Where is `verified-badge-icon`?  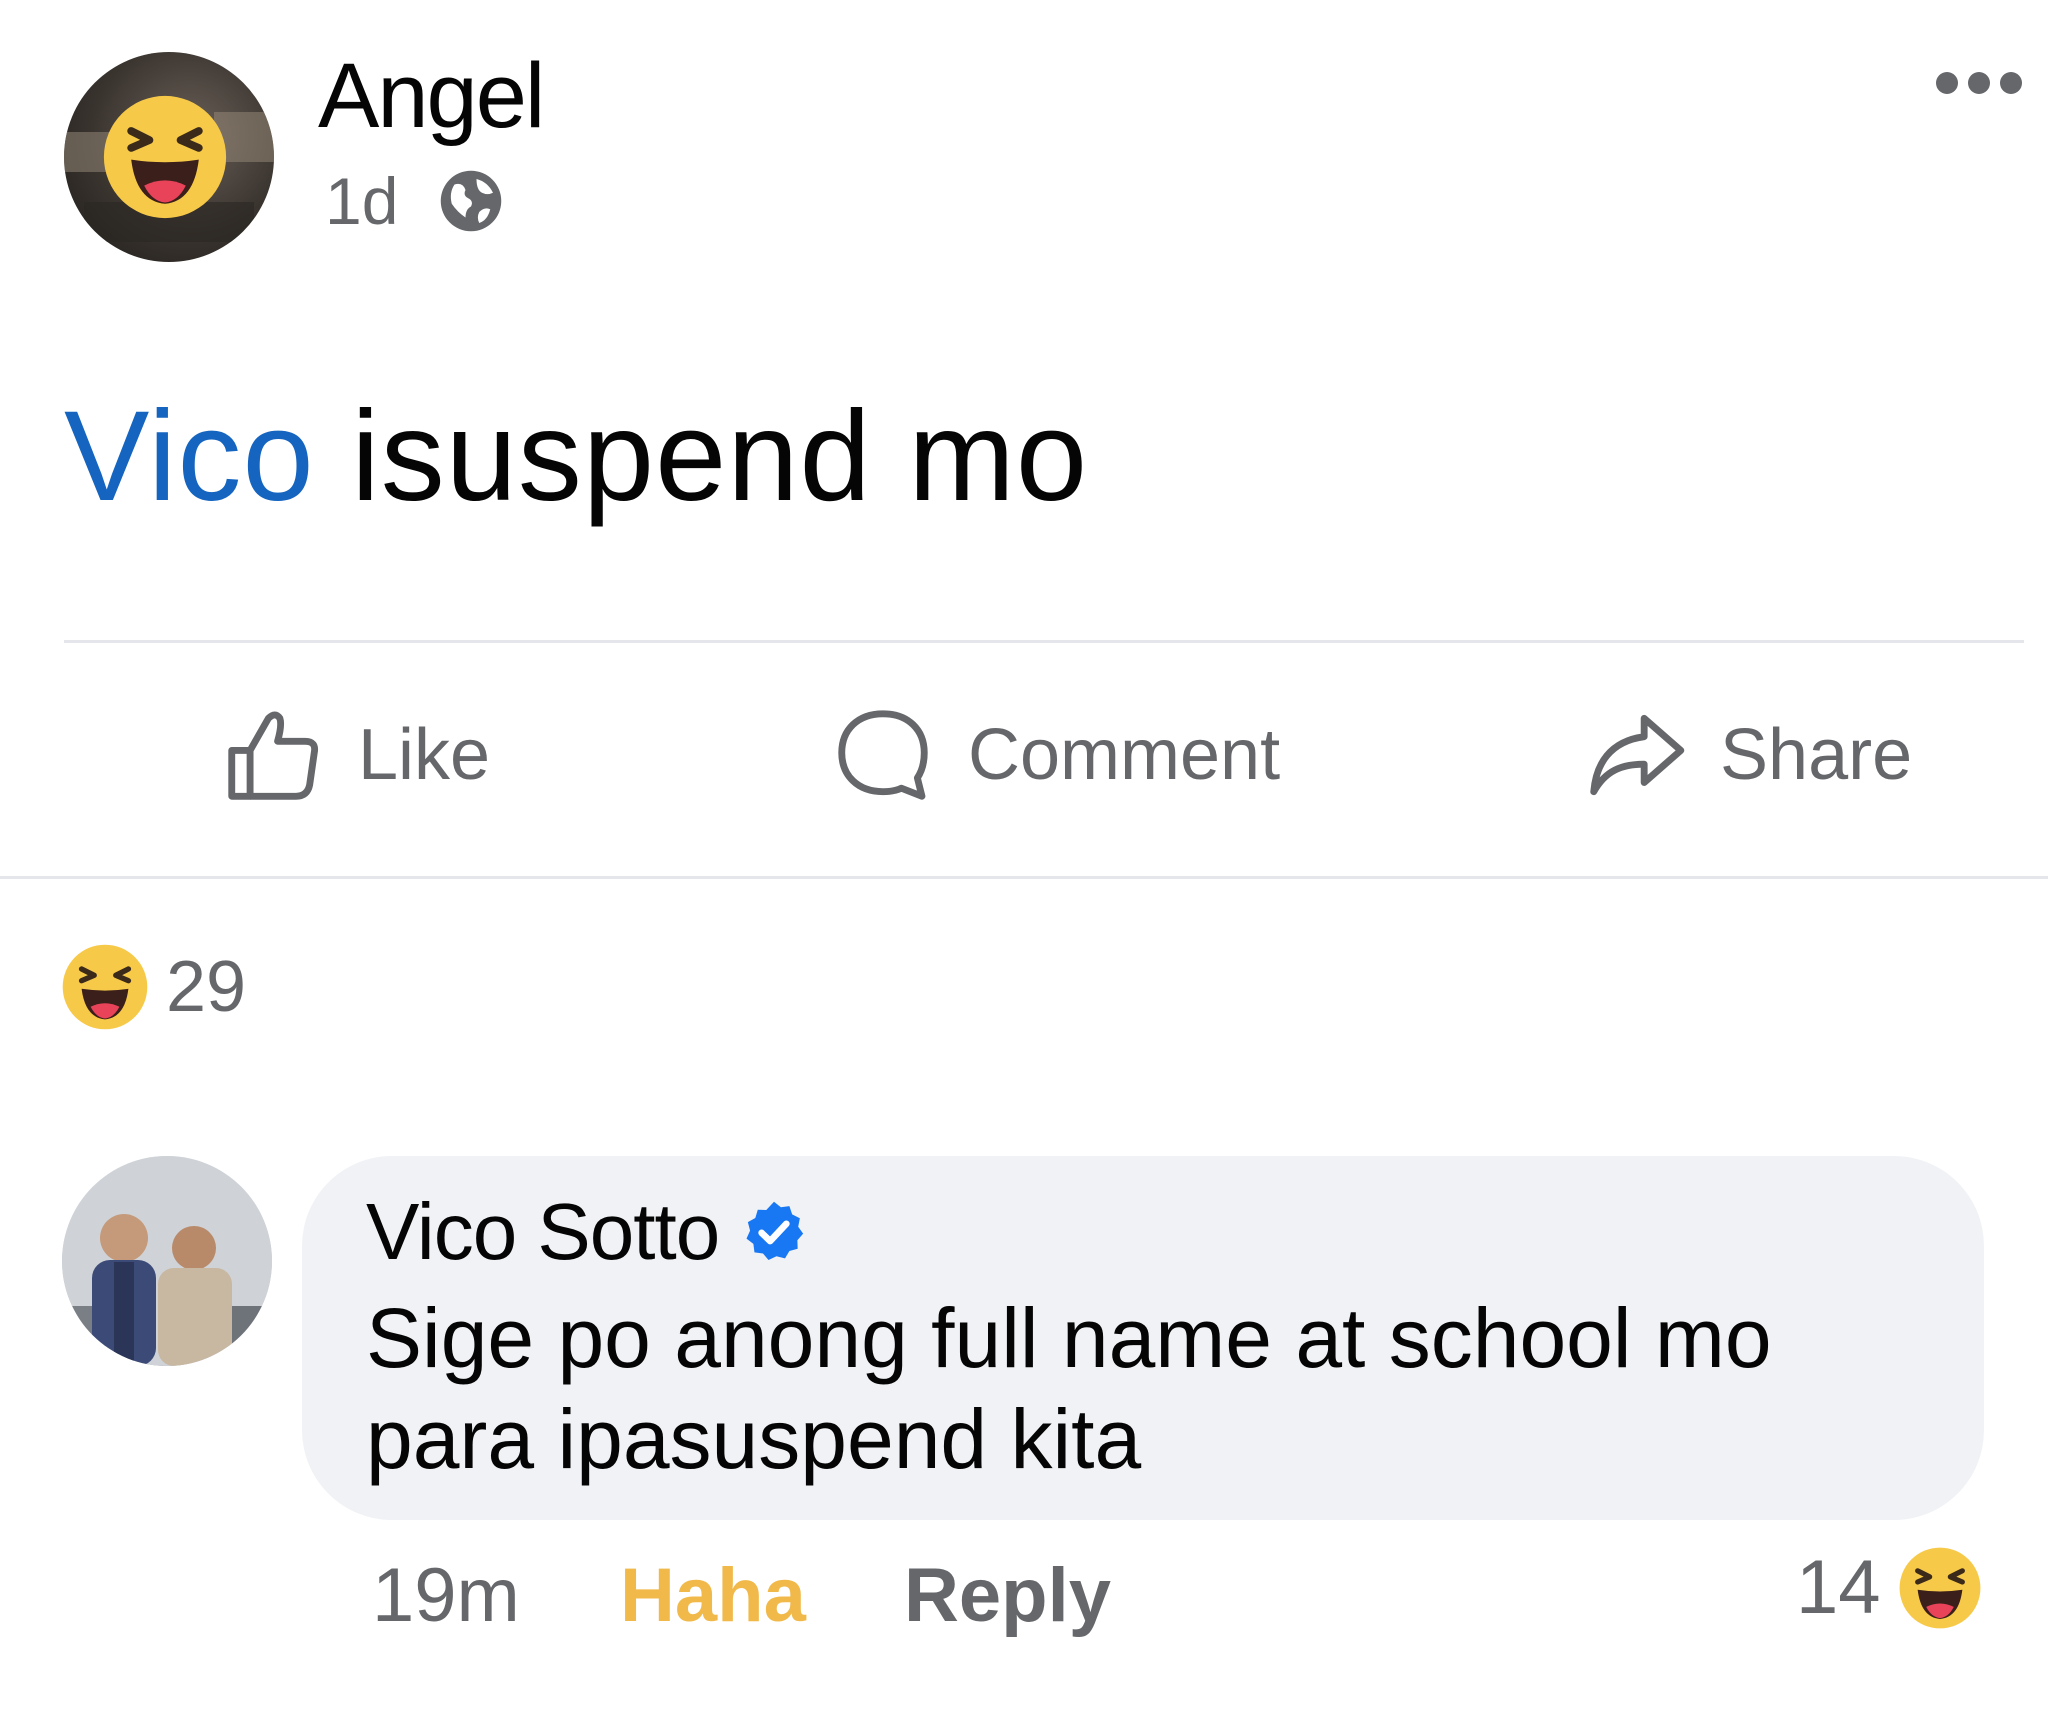
verified-badge-icon is located at coordinates (775, 1231).